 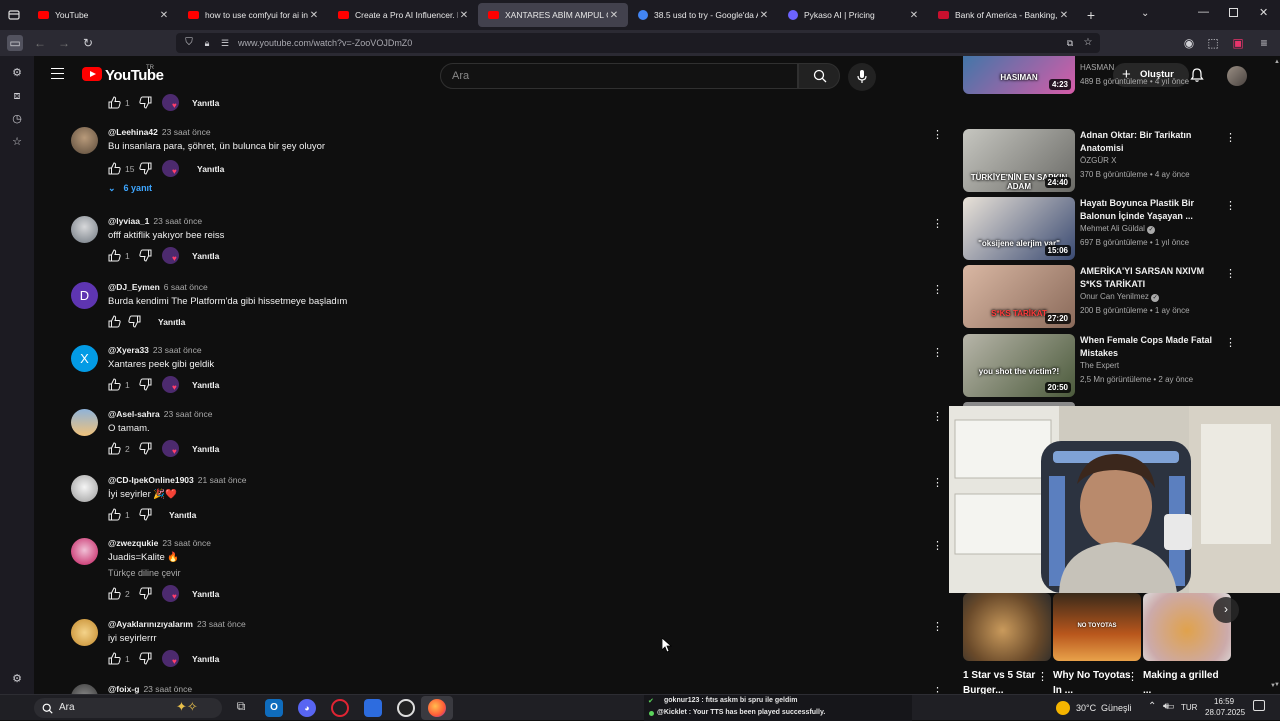 I want to click on bookmark-star-icon: ☆, so click(x=1088, y=43).